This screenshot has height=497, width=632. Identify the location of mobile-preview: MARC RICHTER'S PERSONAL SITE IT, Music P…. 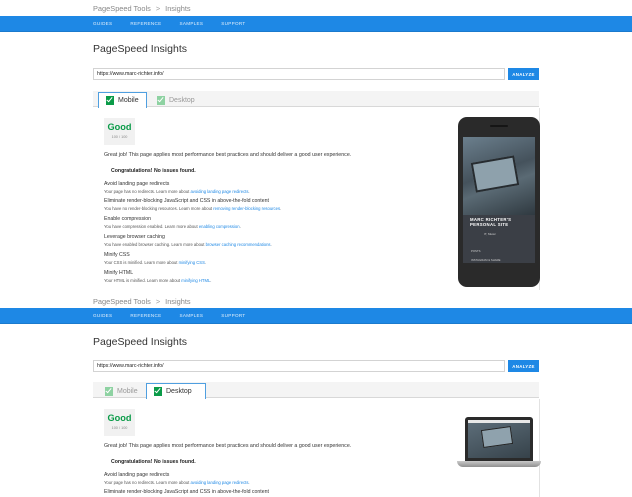
(499, 202).